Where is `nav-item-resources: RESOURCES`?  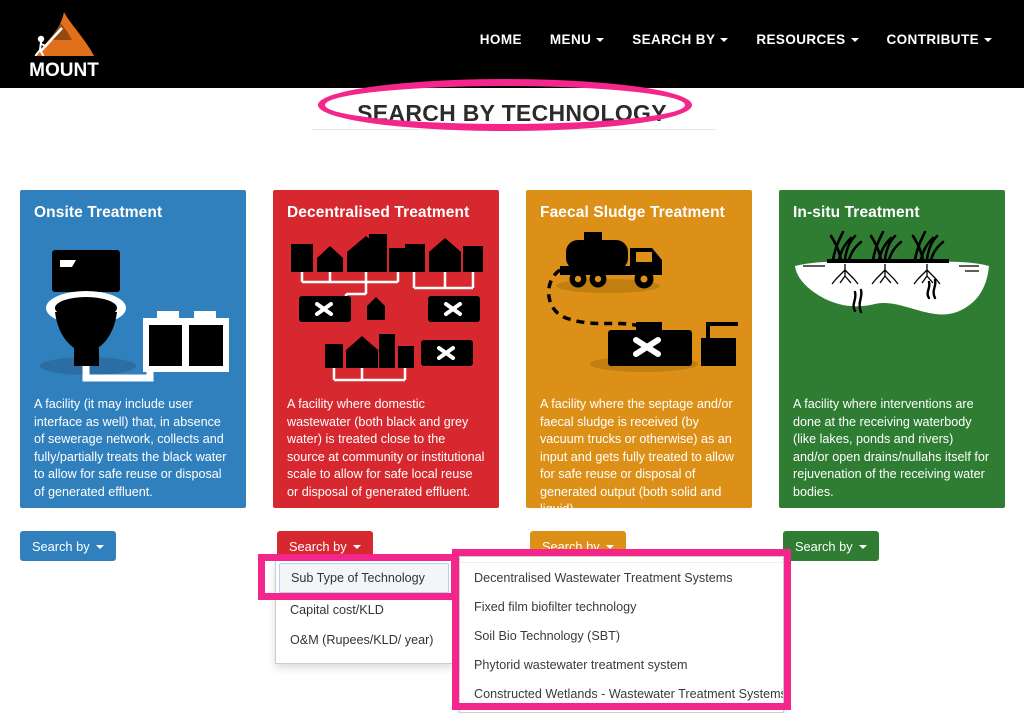 nav-item-resources: RESOURCES is located at coordinates (807, 39).